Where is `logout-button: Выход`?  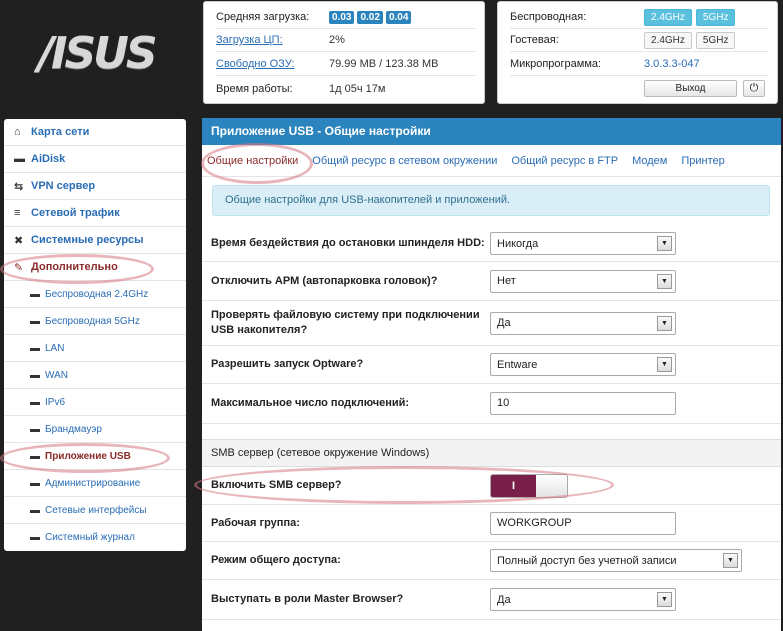
logout-button: Выход is located at coordinates (690, 88).